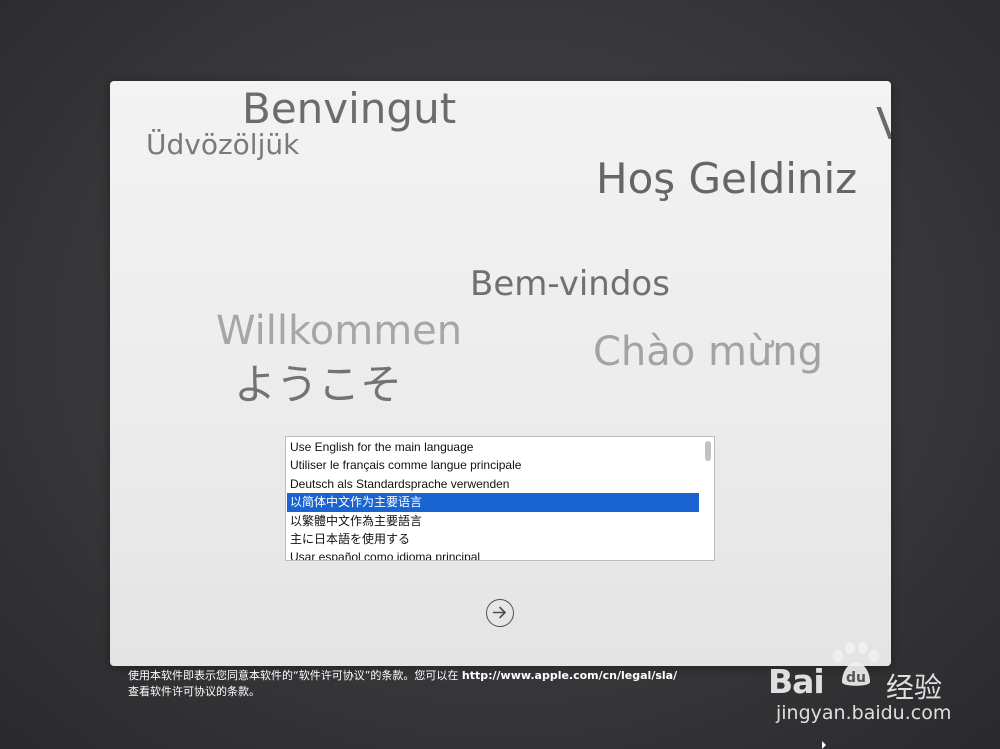 The width and height of the screenshot is (1000, 749). Describe the element at coordinates (194, 691) in the screenshot. I see `license-line-2: 查看软件许可协议的条款。` at that location.